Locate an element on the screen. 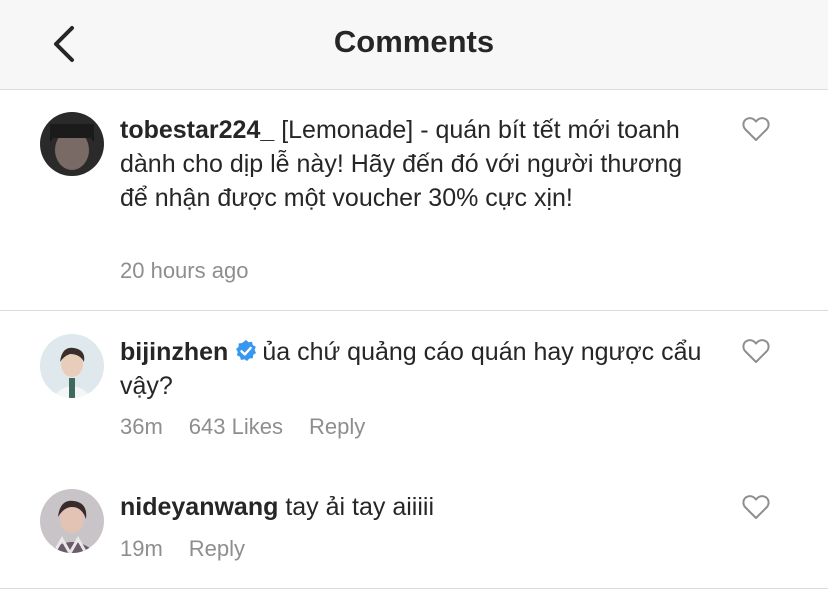  comment-body: nideyanwang tay ải tay aiiiii is located at coordinates (415, 507).